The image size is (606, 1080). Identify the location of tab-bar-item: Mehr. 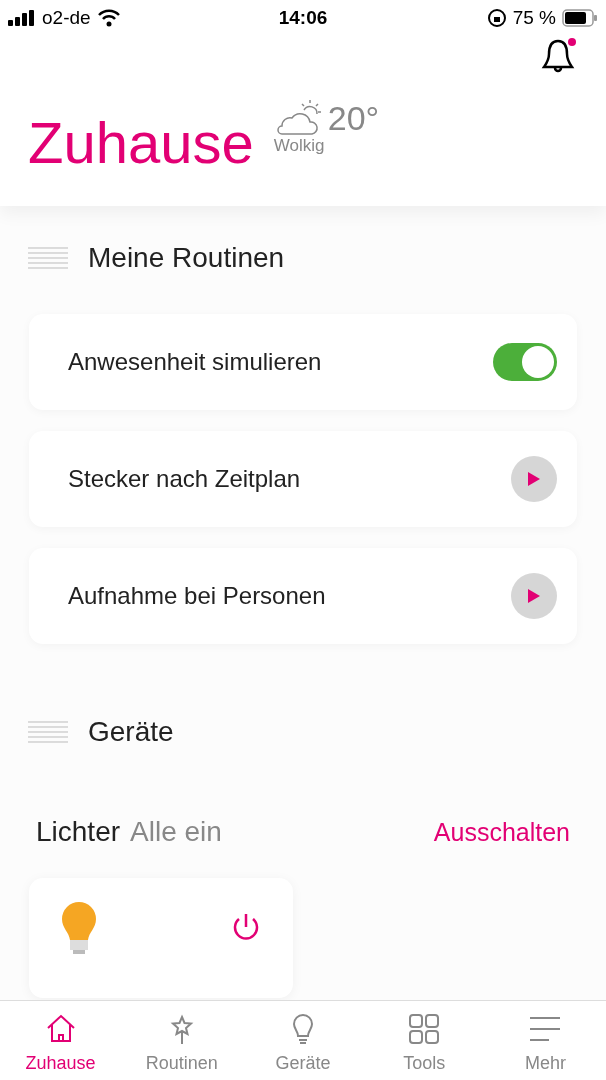
(545, 1040).